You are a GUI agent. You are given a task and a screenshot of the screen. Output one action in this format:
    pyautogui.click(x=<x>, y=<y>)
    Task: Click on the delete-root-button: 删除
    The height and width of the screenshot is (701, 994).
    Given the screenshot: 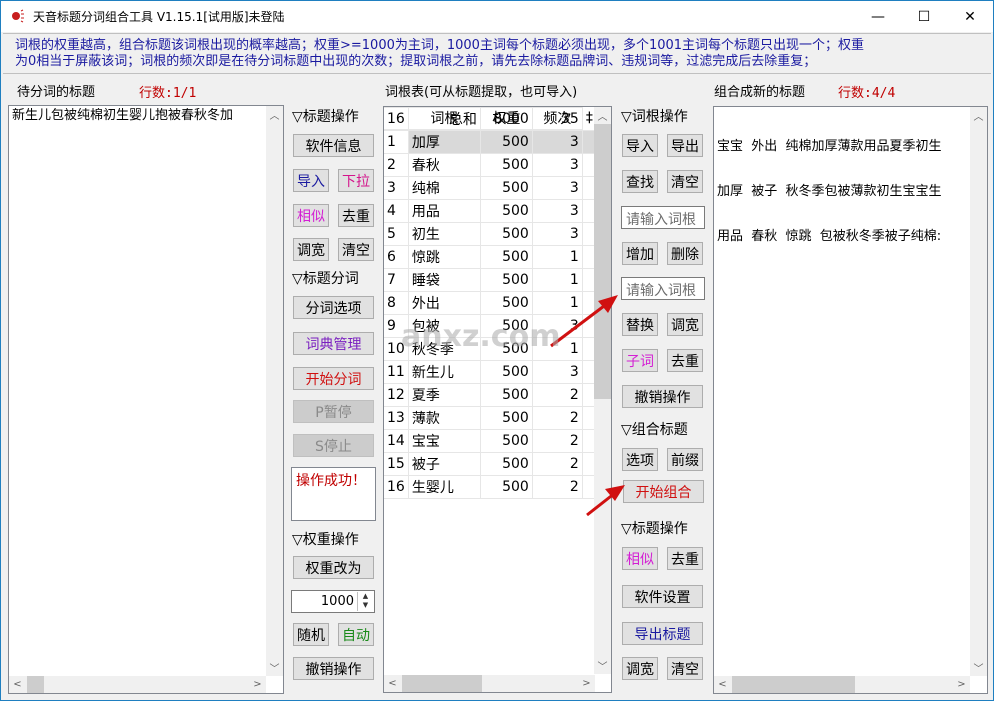 What is the action you would take?
    pyautogui.click(x=685, y=253)
    